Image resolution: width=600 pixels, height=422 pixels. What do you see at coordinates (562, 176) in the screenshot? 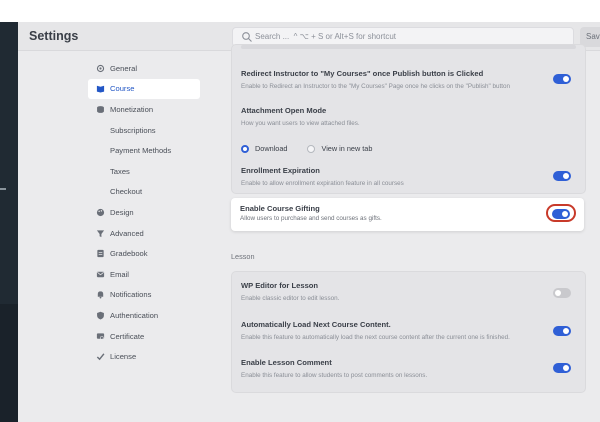
I see `enrollment-expiration-toggle` at bounding box center [562, 176].